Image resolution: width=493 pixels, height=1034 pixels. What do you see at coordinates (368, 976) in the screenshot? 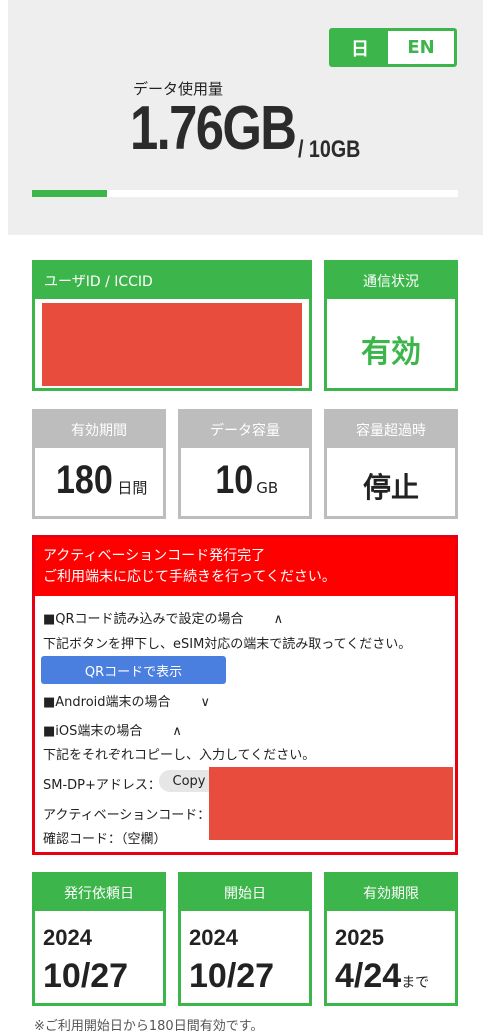
I see `expiry-date-md: 4/24` at bounding box center [368, 976].